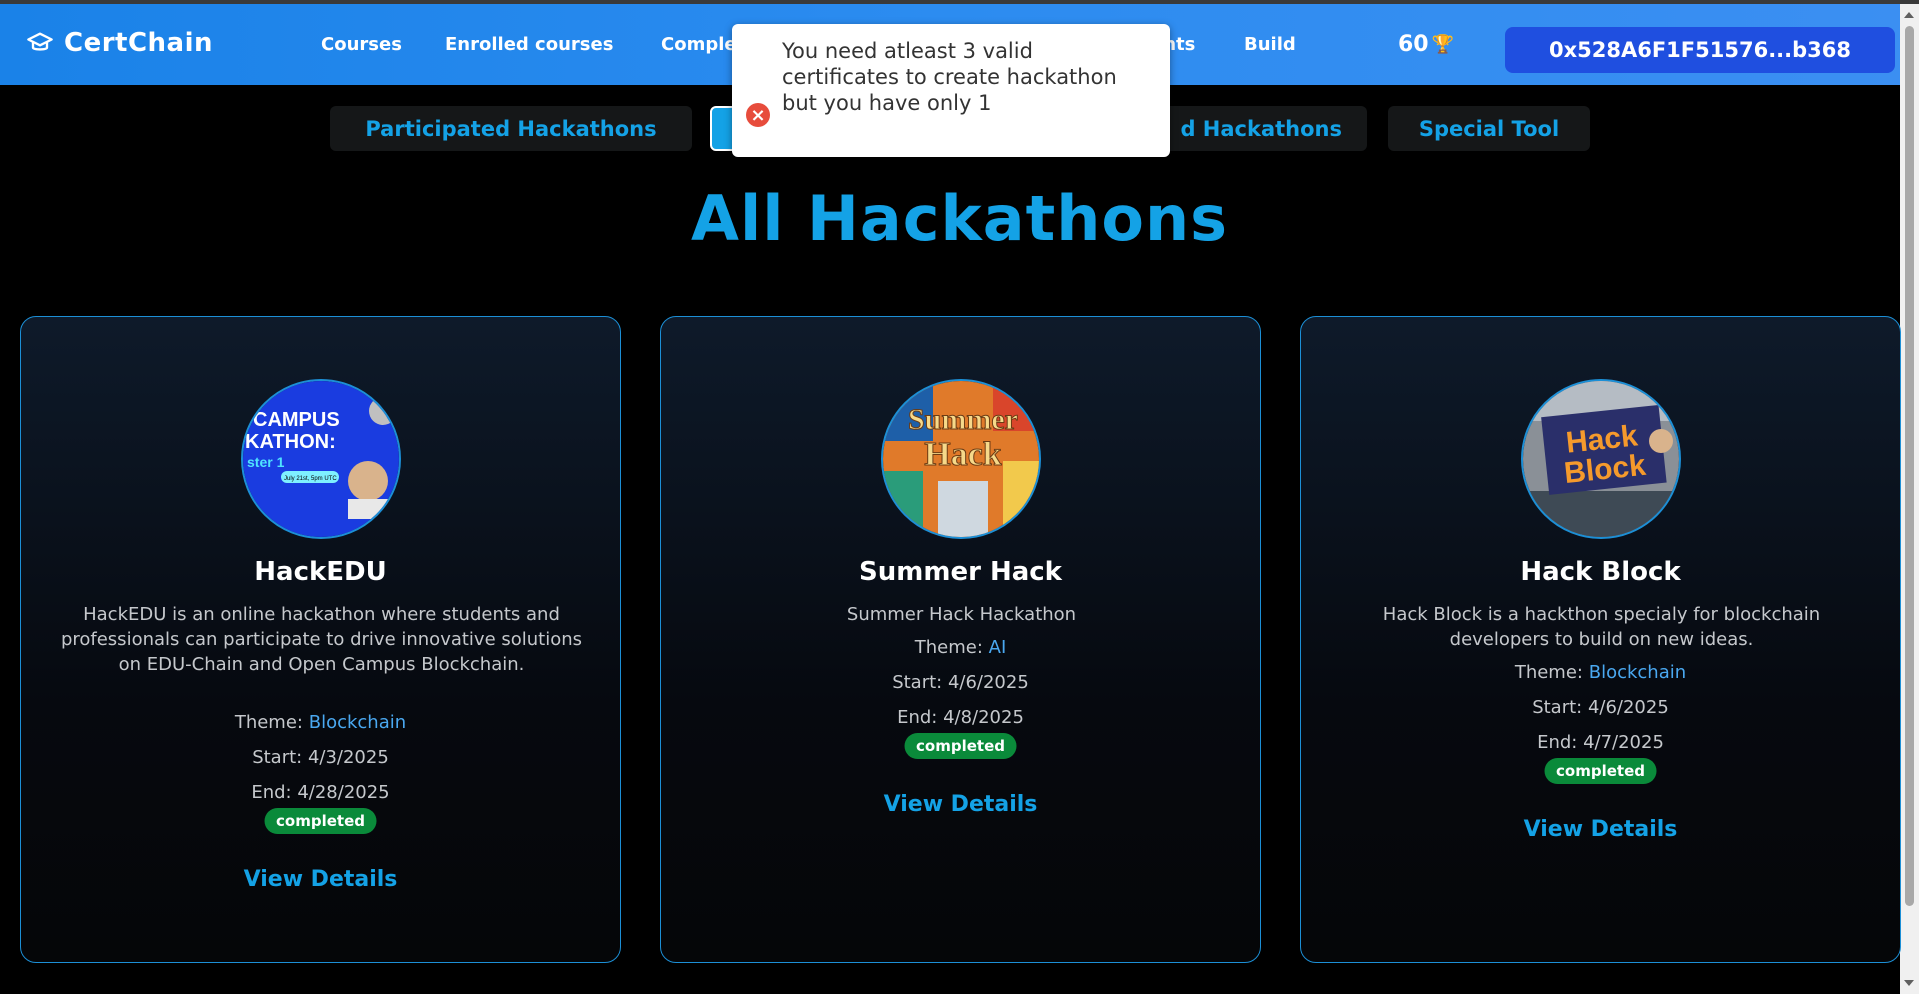 Image resolution: width=1919 pixels, height=994 pixels. What do you see at coordinates (960, 647) in the screenshot?
I see `hackathon-theme: Theme: AI` at bounding box center [960, 647].